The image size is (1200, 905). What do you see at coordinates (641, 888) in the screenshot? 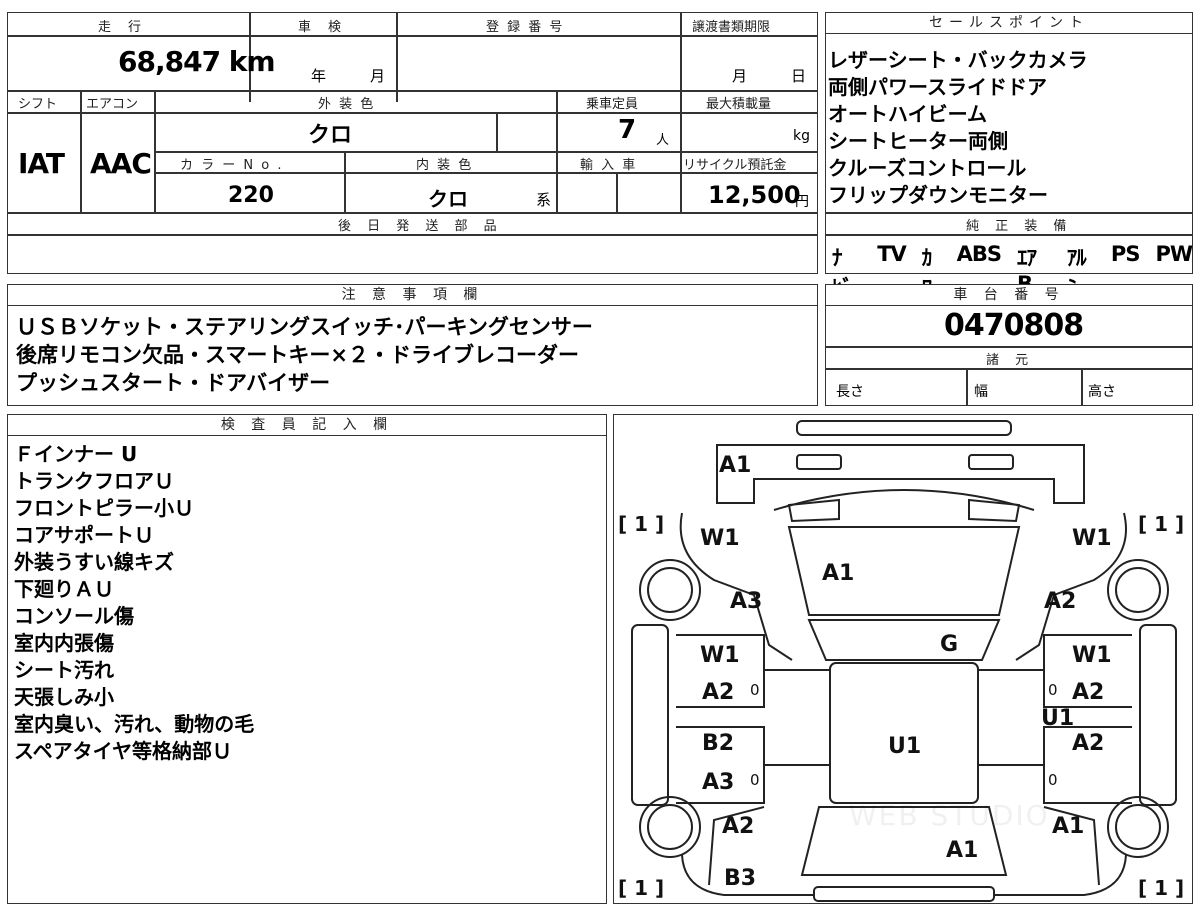
I see `tire-mark-lr: [ 1 ]` at bounding box center [641, 888].